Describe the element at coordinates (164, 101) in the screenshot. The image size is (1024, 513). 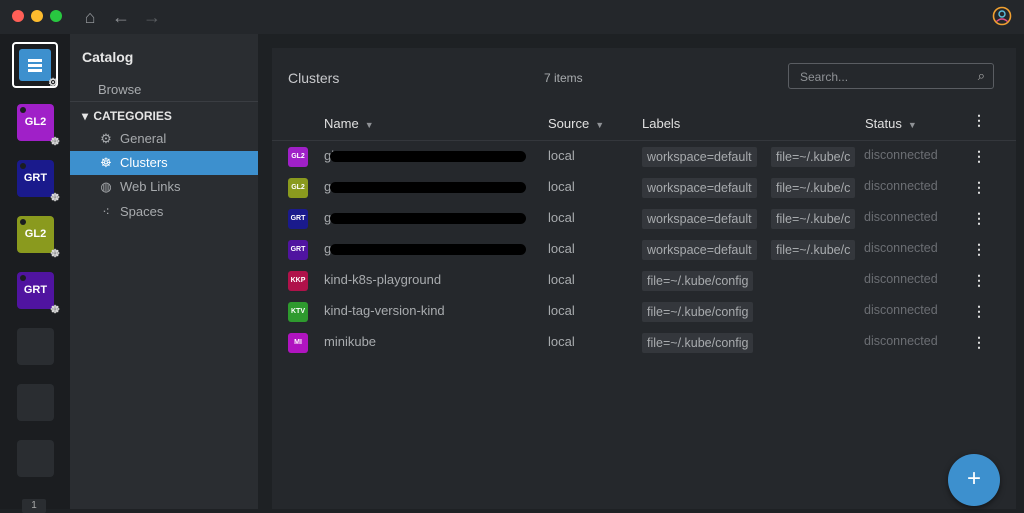
I see `sidebar-divider` at that location.